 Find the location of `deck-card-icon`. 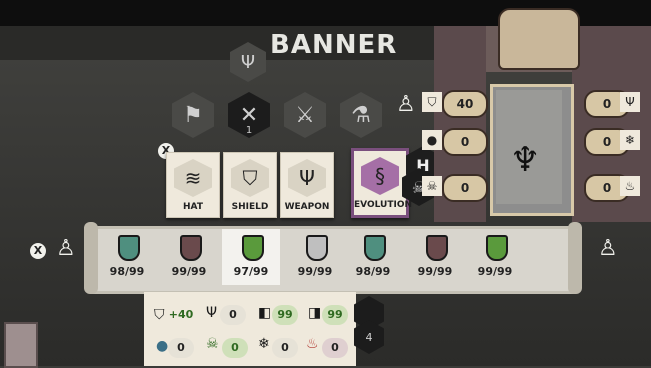

deck-card-icon is located at coordinates (21, 345).